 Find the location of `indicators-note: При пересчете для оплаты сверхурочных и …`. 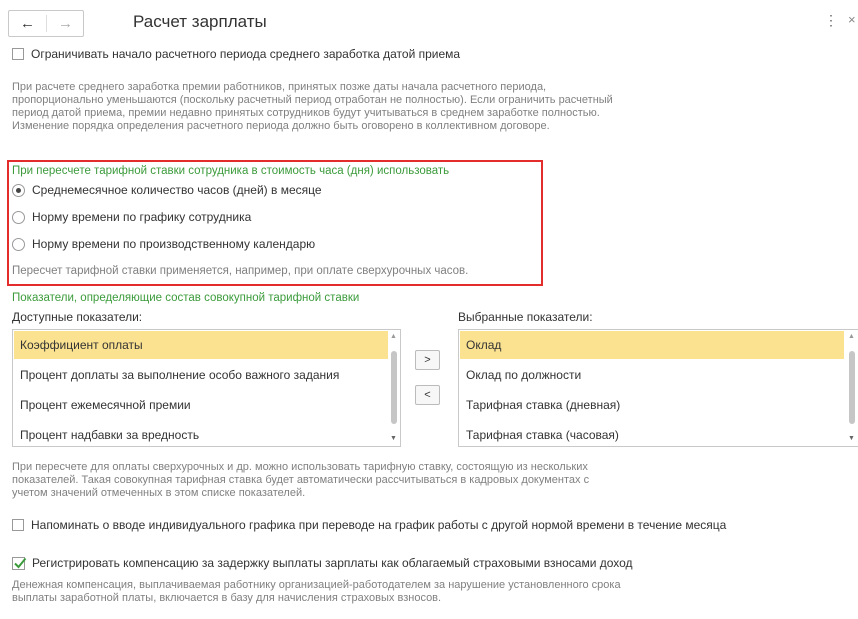

indicators-note: При пересчете для оплаты сверхурочных и … is located at coordinates (301, 480).